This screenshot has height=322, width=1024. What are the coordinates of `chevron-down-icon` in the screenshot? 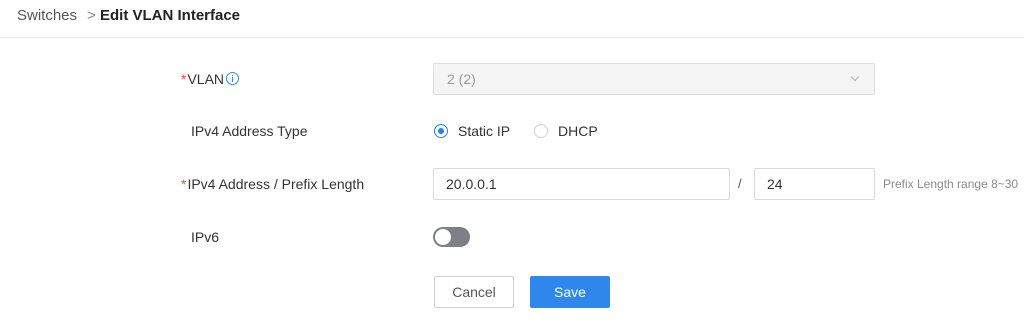 It's located at (855, 77).